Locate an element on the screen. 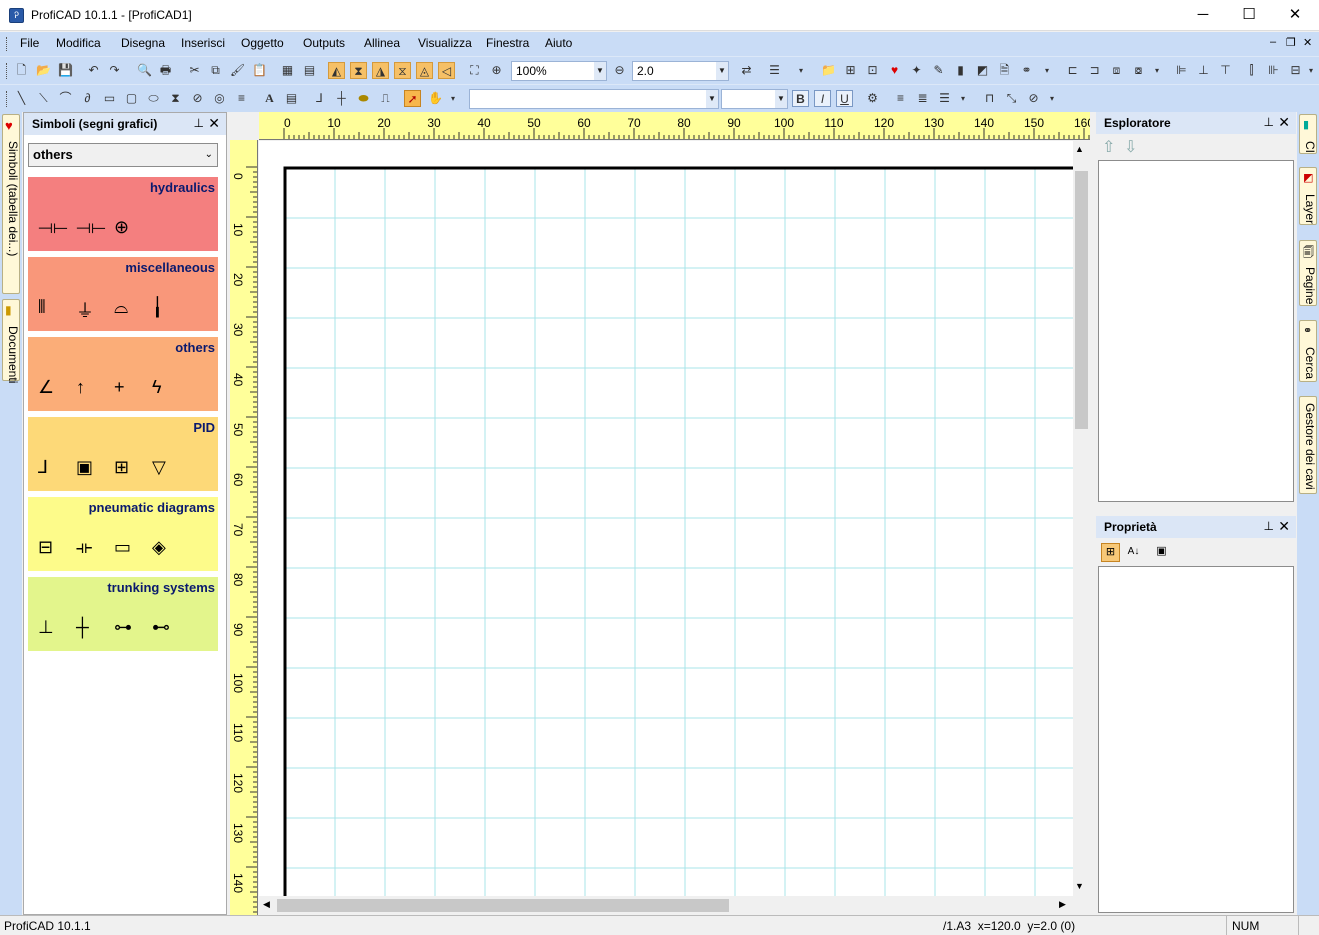 The image size is (1319, 935). app-icon: Ꭾ is located at coordinates (16, 15).